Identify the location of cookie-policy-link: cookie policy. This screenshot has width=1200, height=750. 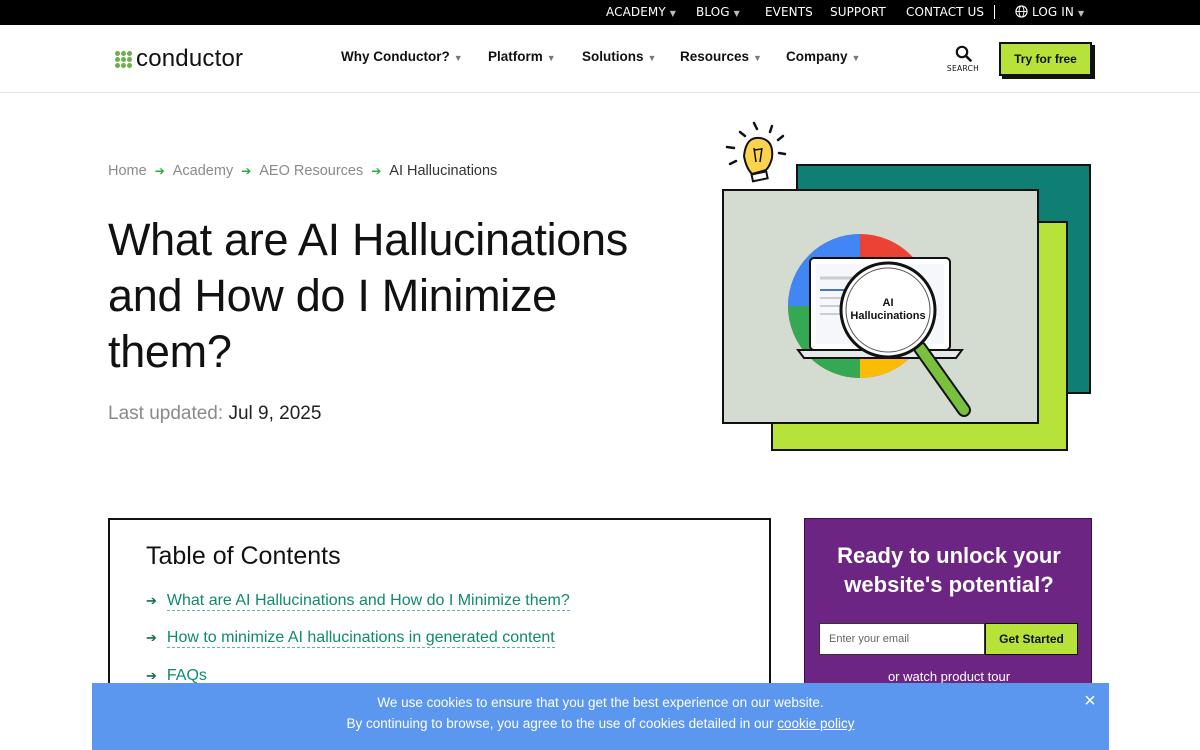
(815, 723).